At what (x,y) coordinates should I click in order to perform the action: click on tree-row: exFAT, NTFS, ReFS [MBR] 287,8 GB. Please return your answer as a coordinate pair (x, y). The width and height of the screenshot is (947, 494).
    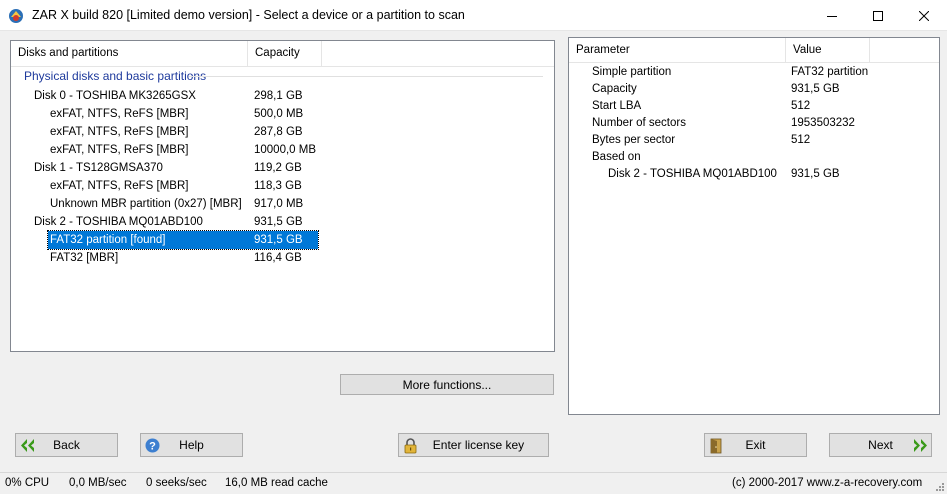
    Looking at the image, I should click on (281, 132).